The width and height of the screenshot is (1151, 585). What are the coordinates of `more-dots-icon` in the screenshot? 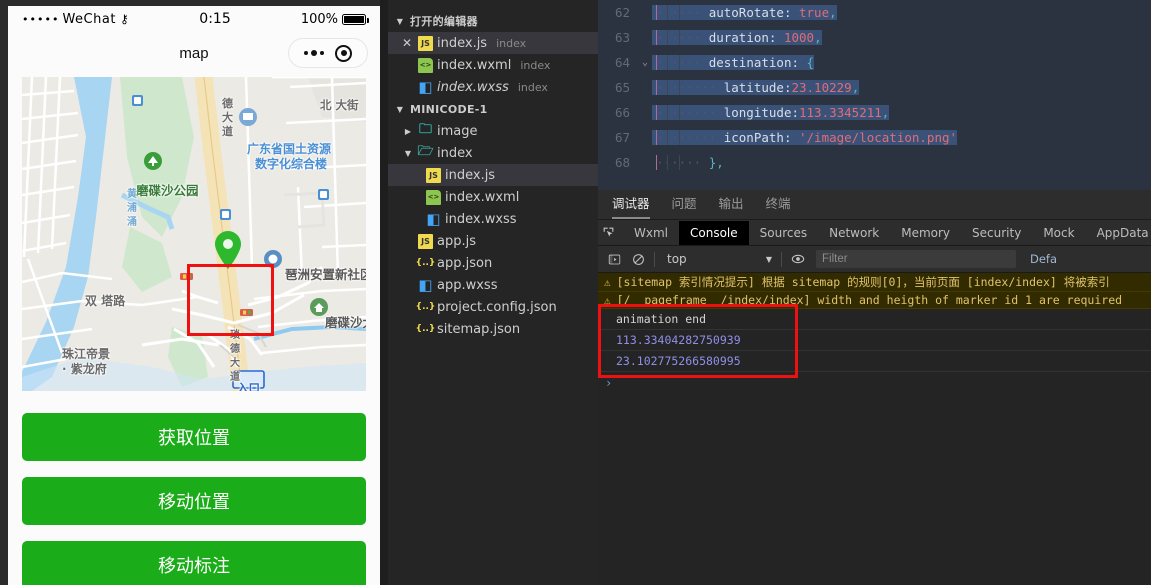 It's located at (313, 53).